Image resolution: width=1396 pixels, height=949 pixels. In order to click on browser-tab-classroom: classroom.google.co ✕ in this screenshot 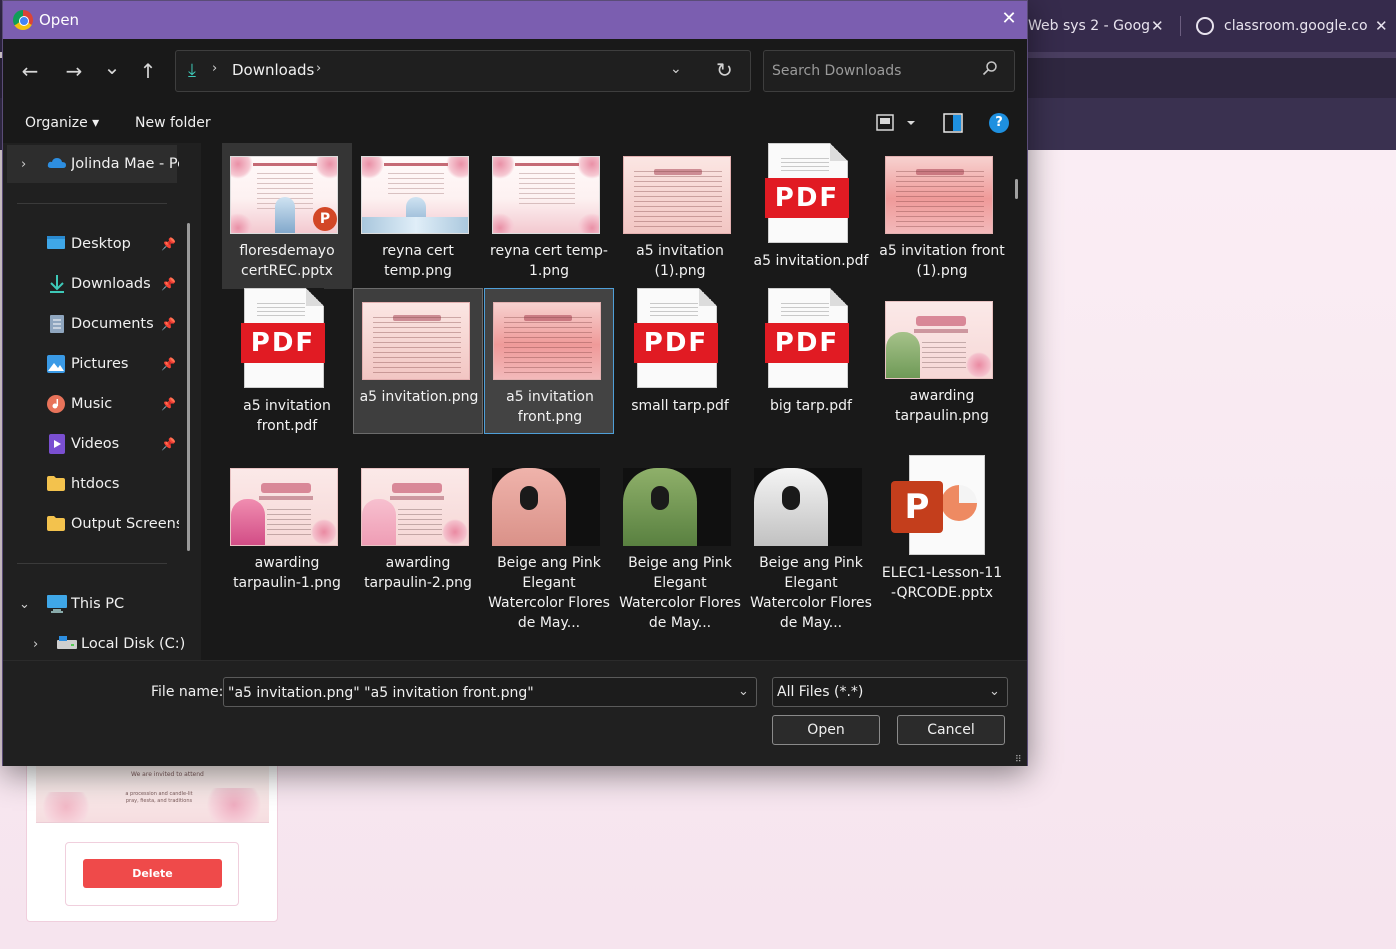, I will do `click(1294, 26)`.